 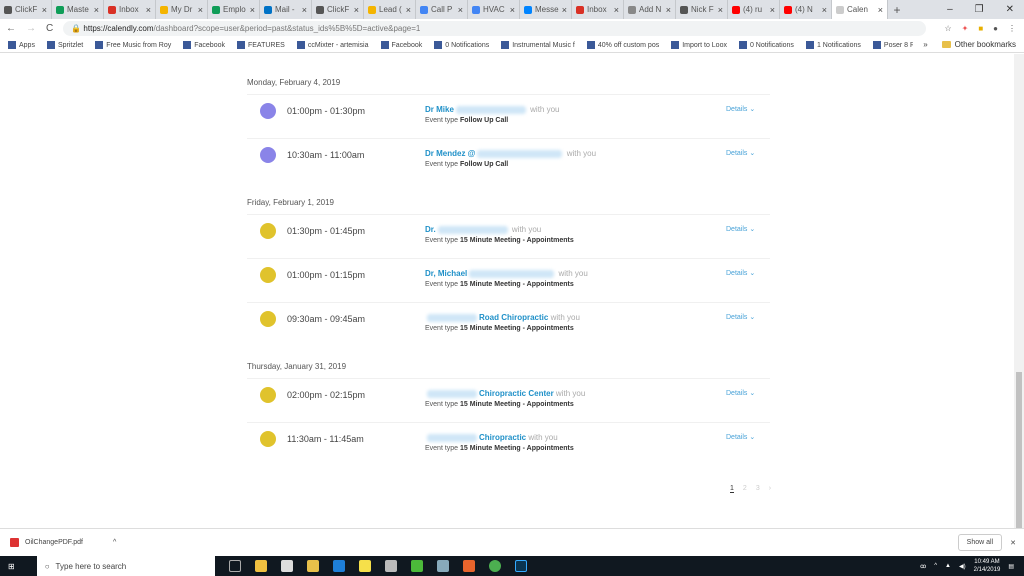 I want to click on other-bookmarks: Other bookmarks, so click(x=981, y=44).